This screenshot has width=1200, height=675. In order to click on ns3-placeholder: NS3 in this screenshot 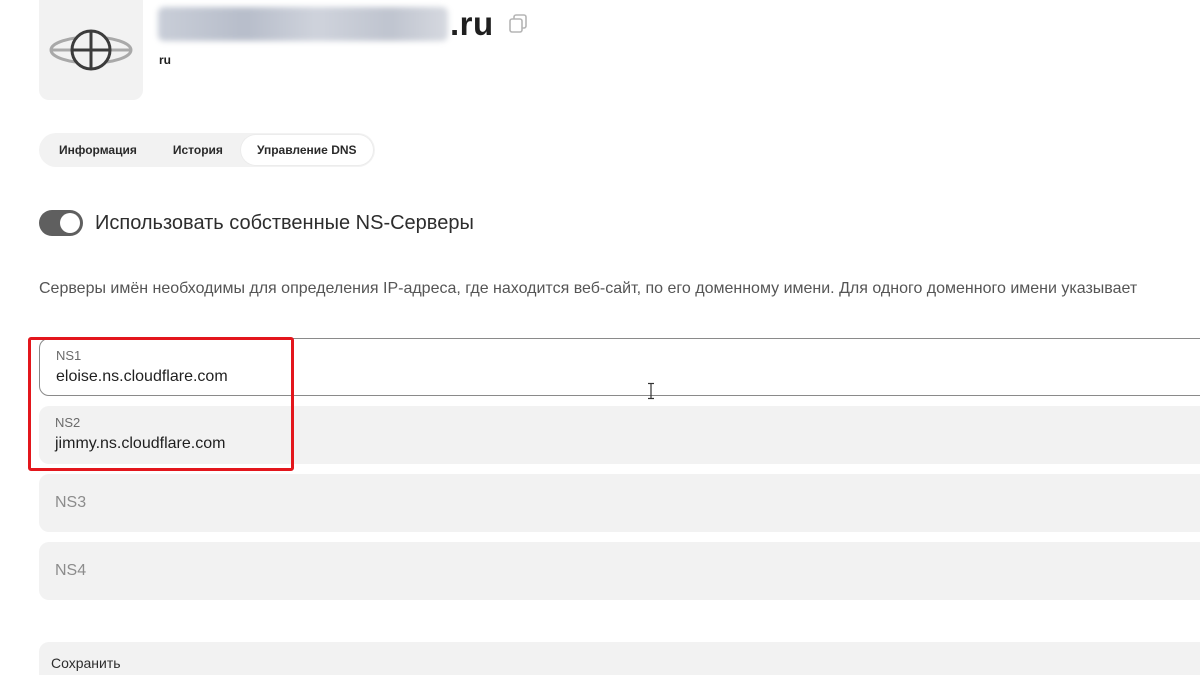, I will do `click(71, 502)`.